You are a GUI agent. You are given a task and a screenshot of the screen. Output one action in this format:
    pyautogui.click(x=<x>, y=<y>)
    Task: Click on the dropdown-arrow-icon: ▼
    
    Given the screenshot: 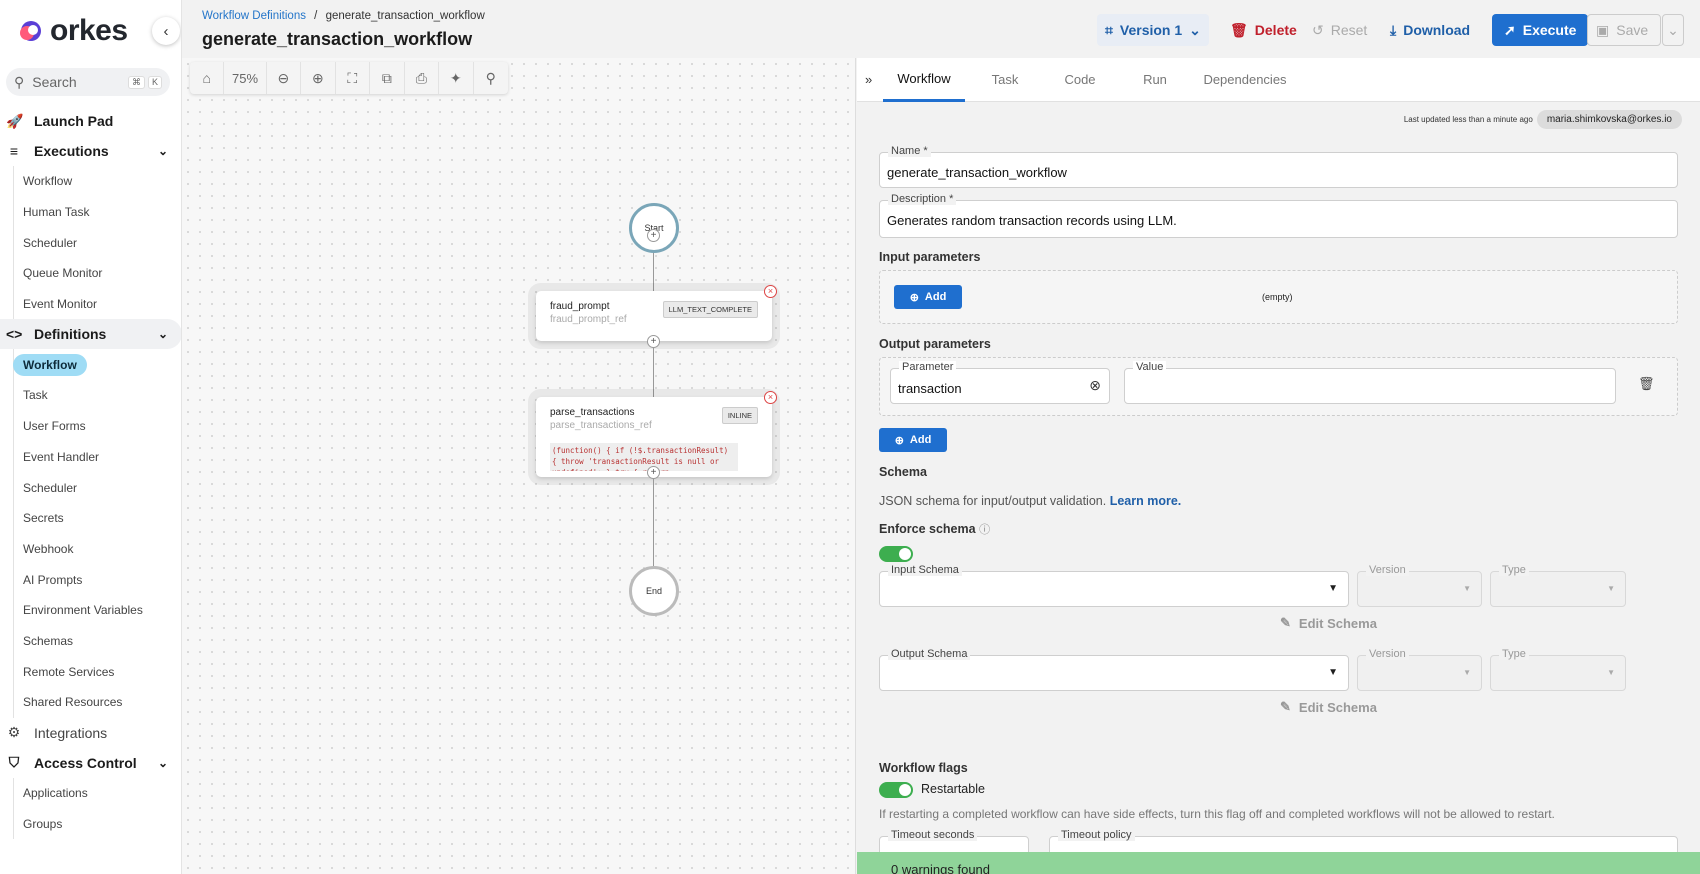 What is the action you would take?
    pyautogui.click(x=1611, y=672)
    